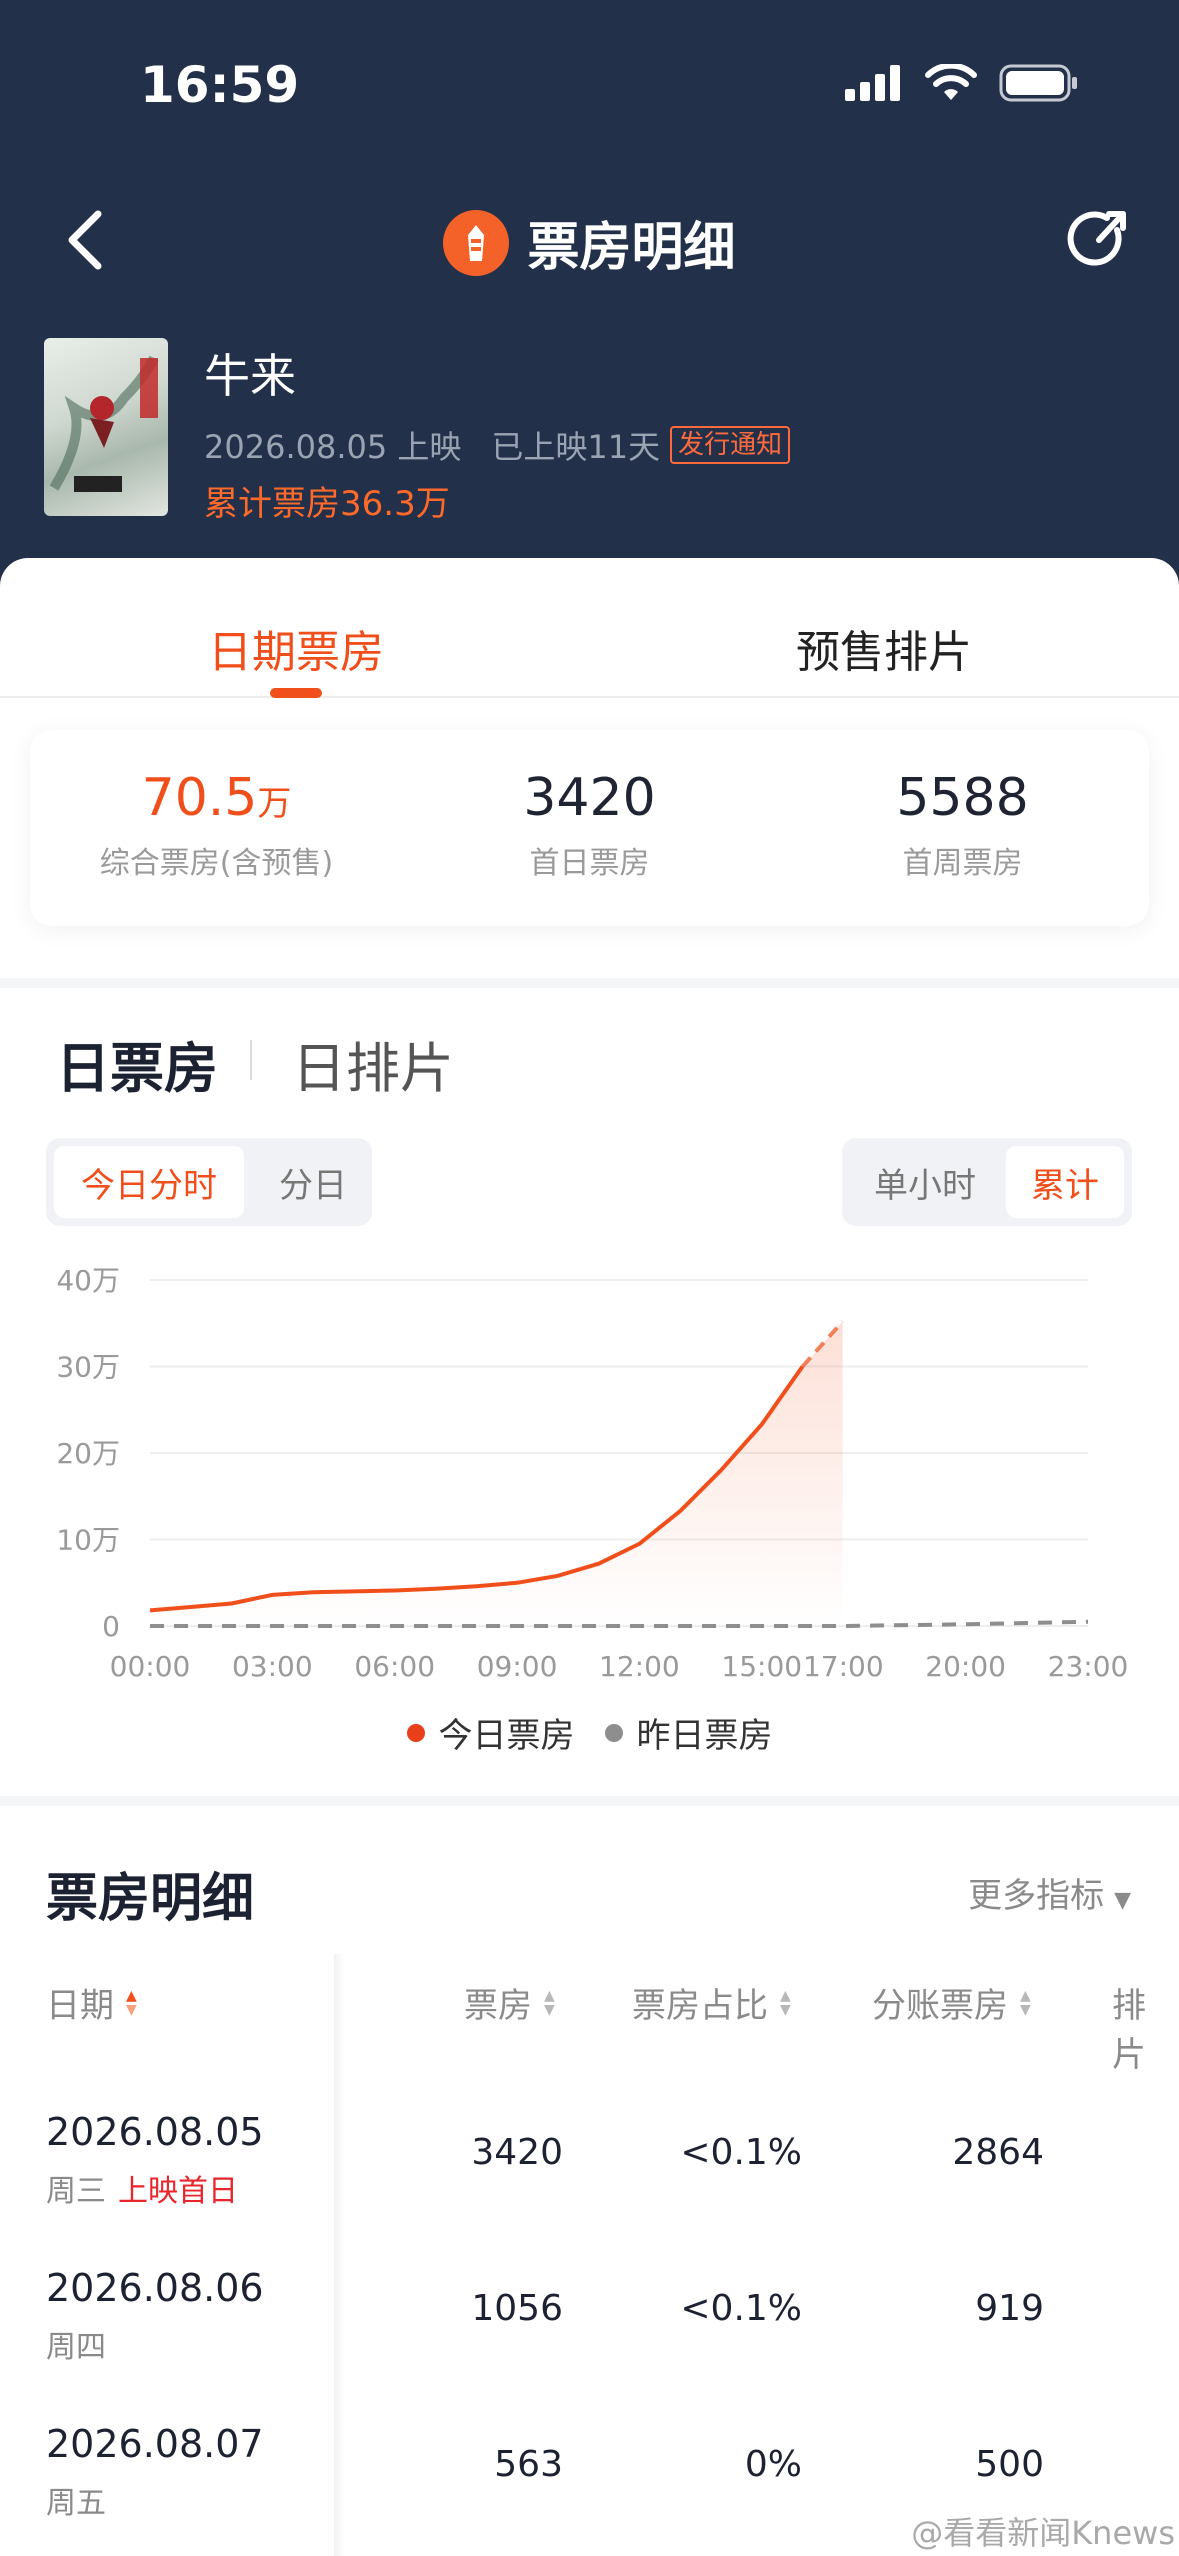 The image size is (1179, 2556). I want to click on time-mode-toggle: 今日分时 分日, so click(209, 1182).